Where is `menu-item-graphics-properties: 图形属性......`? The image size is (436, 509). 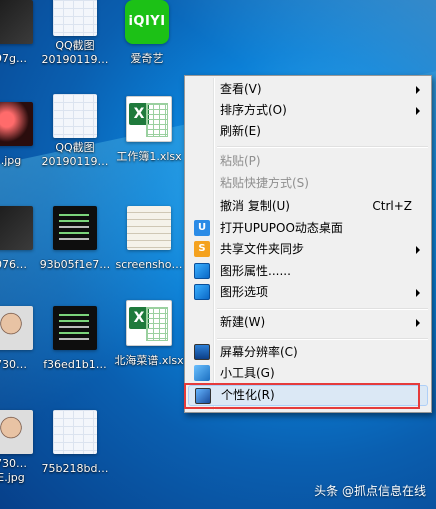
menu-item-graphics-properties: 图形属性...... is located at coordinates (308, 271).